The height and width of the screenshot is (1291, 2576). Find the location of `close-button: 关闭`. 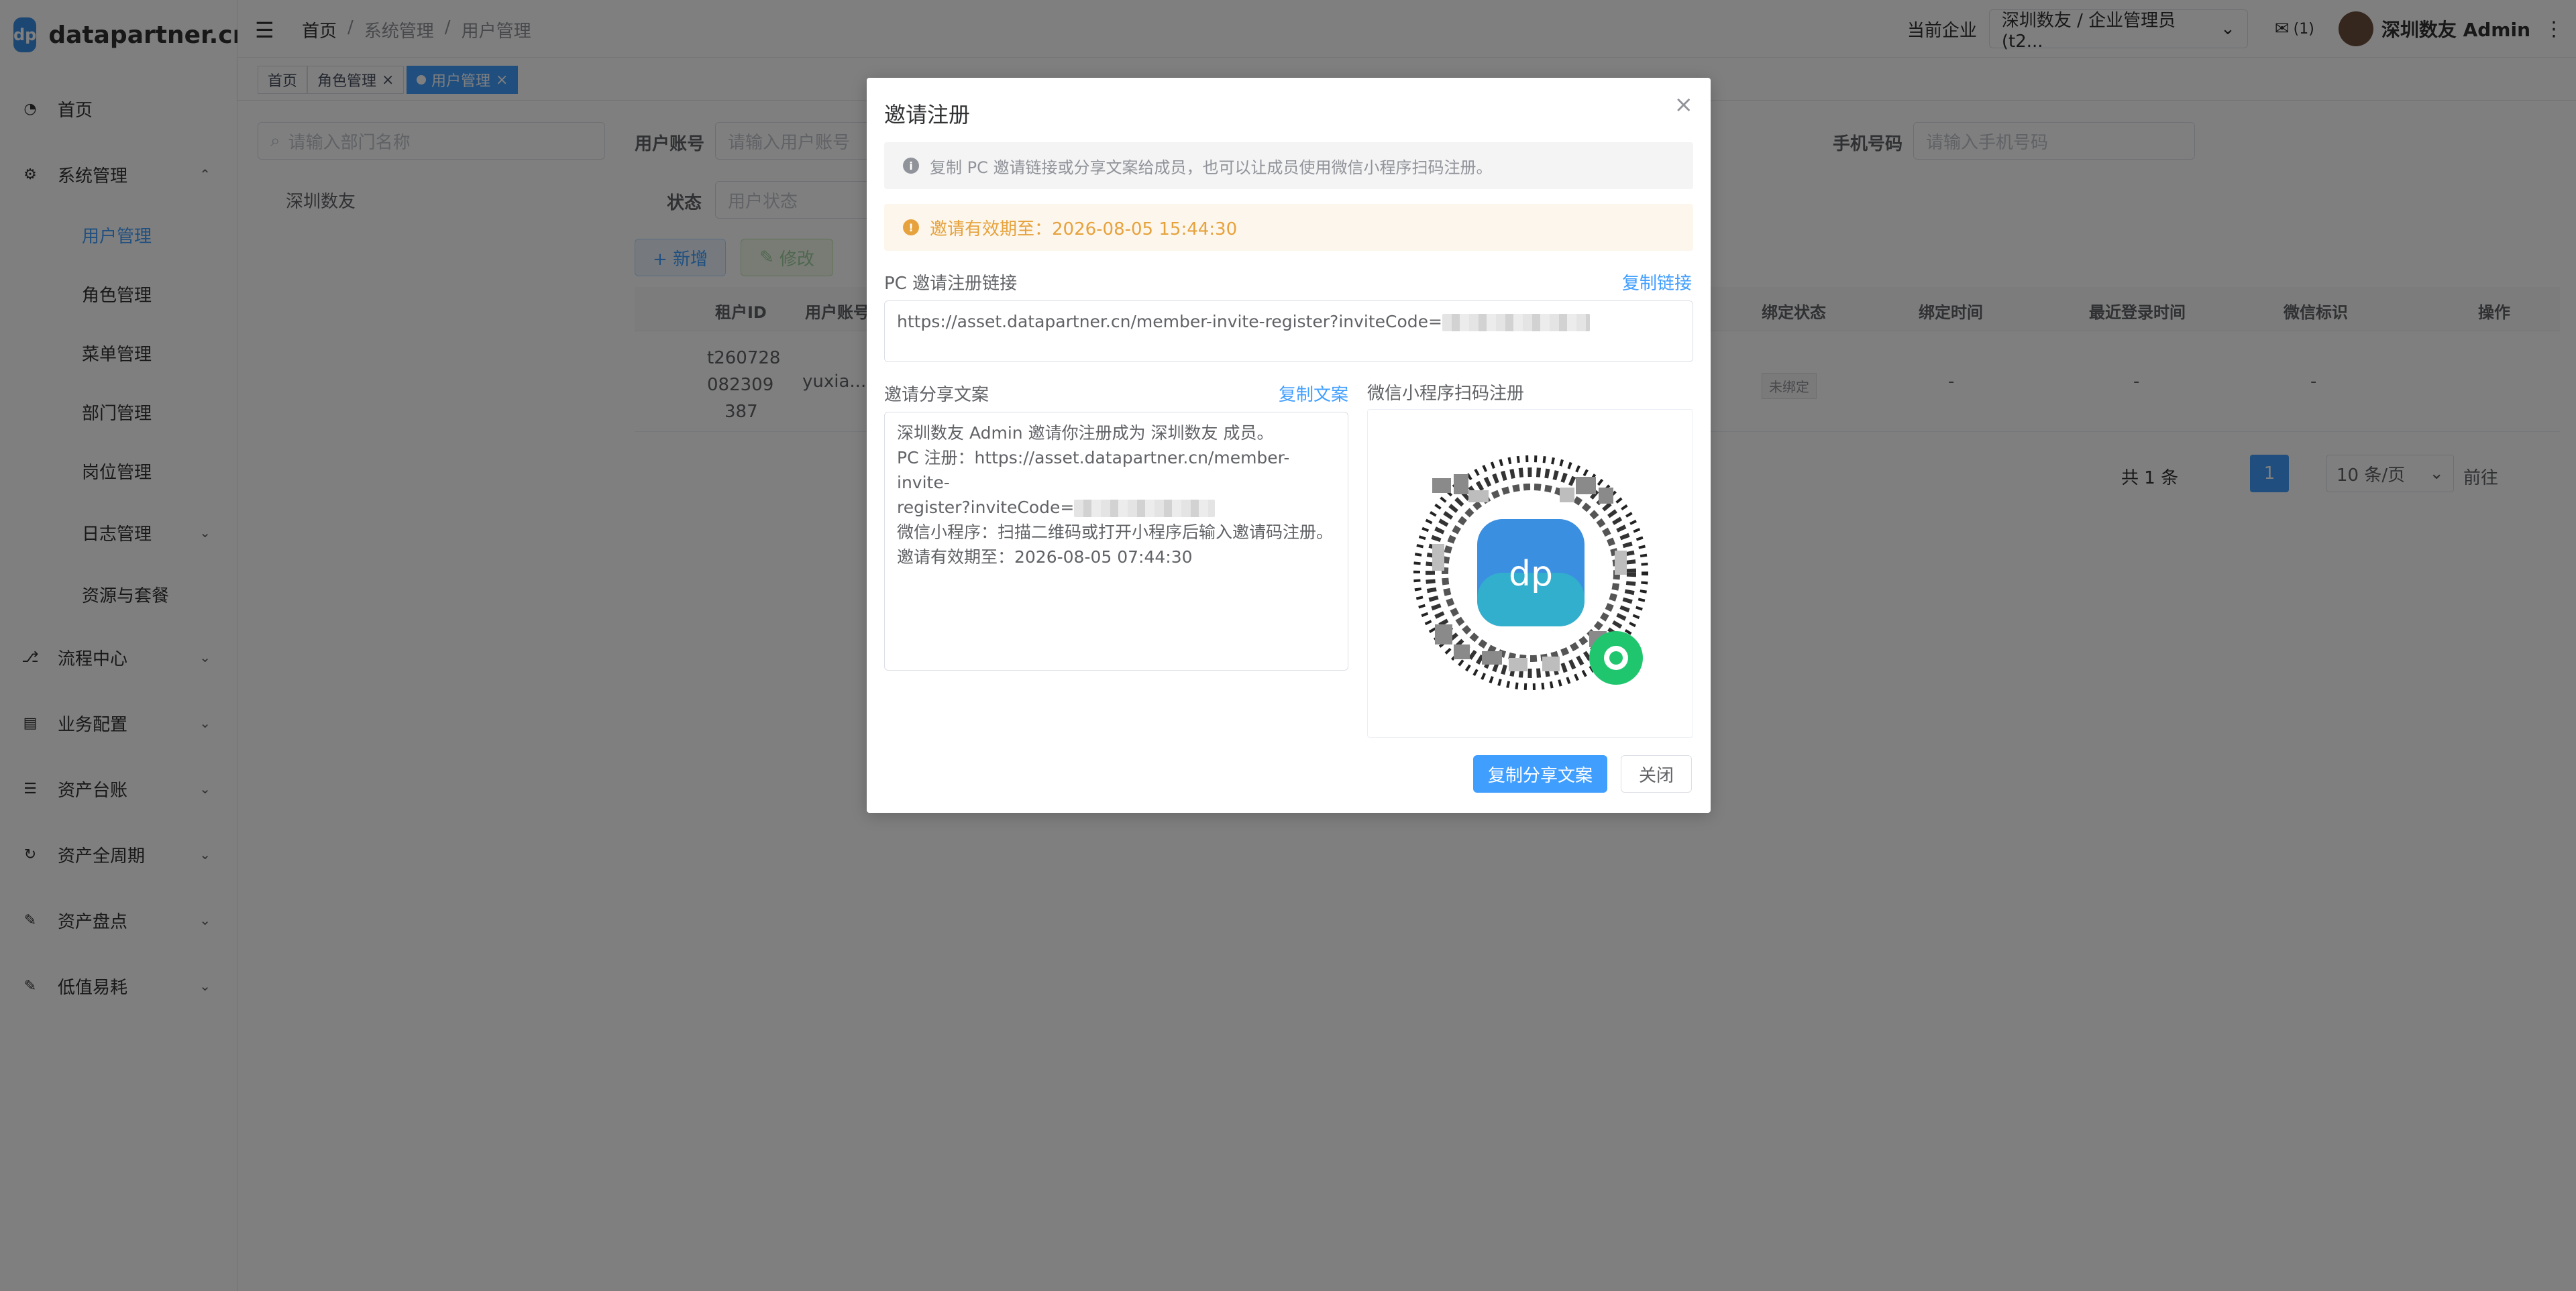

close-button: 关闭 is located at coordinates (1656, 774).